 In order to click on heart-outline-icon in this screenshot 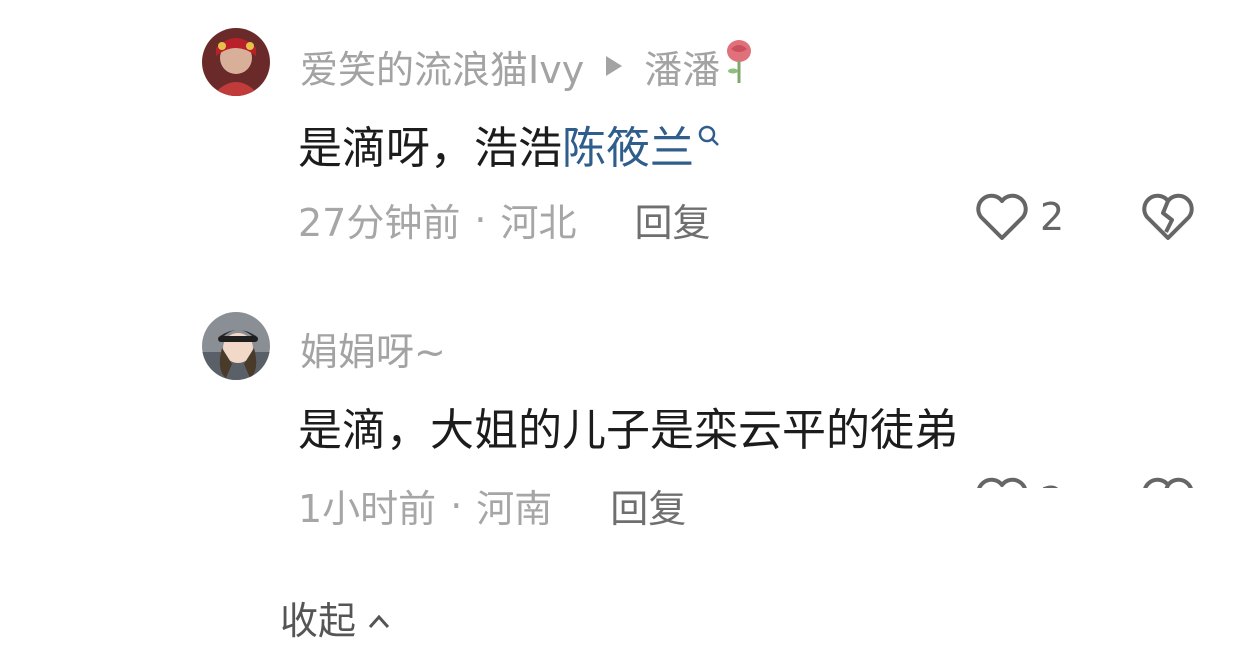, I will do `click(1002, 217)`.